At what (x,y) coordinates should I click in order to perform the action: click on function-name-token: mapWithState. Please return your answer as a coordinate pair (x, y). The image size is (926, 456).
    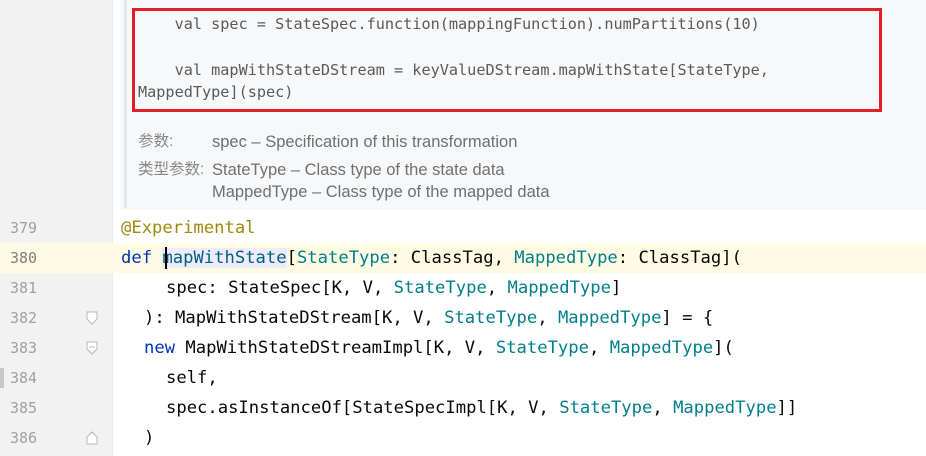
    Looking at the image, I should click on (224, 258).